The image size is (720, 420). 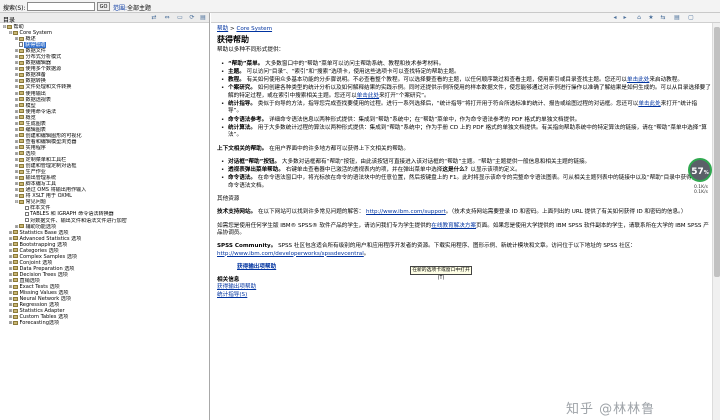 I want to click on toc-title: 目录, so click(x=9, y=20).